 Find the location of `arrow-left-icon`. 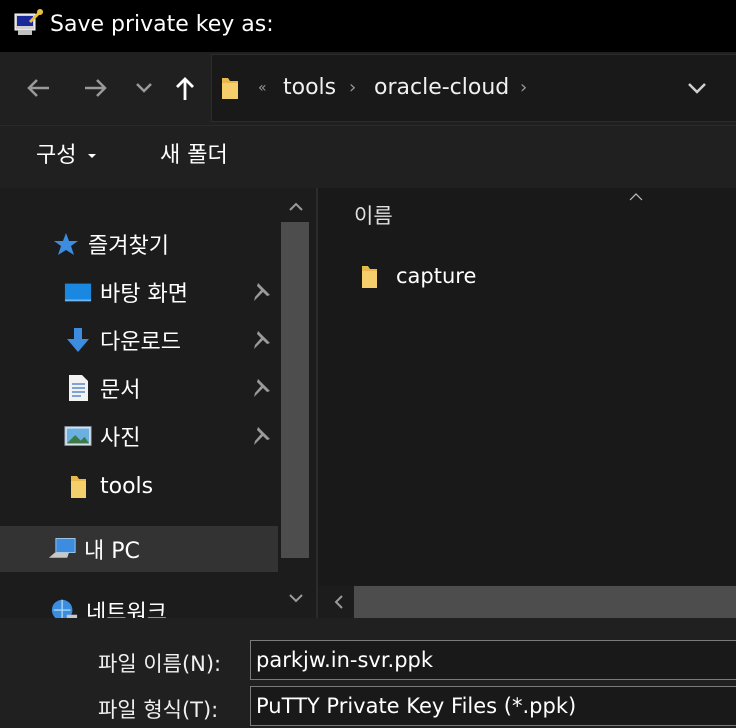

arrow-left-icon is located at coordinates (38, 88).